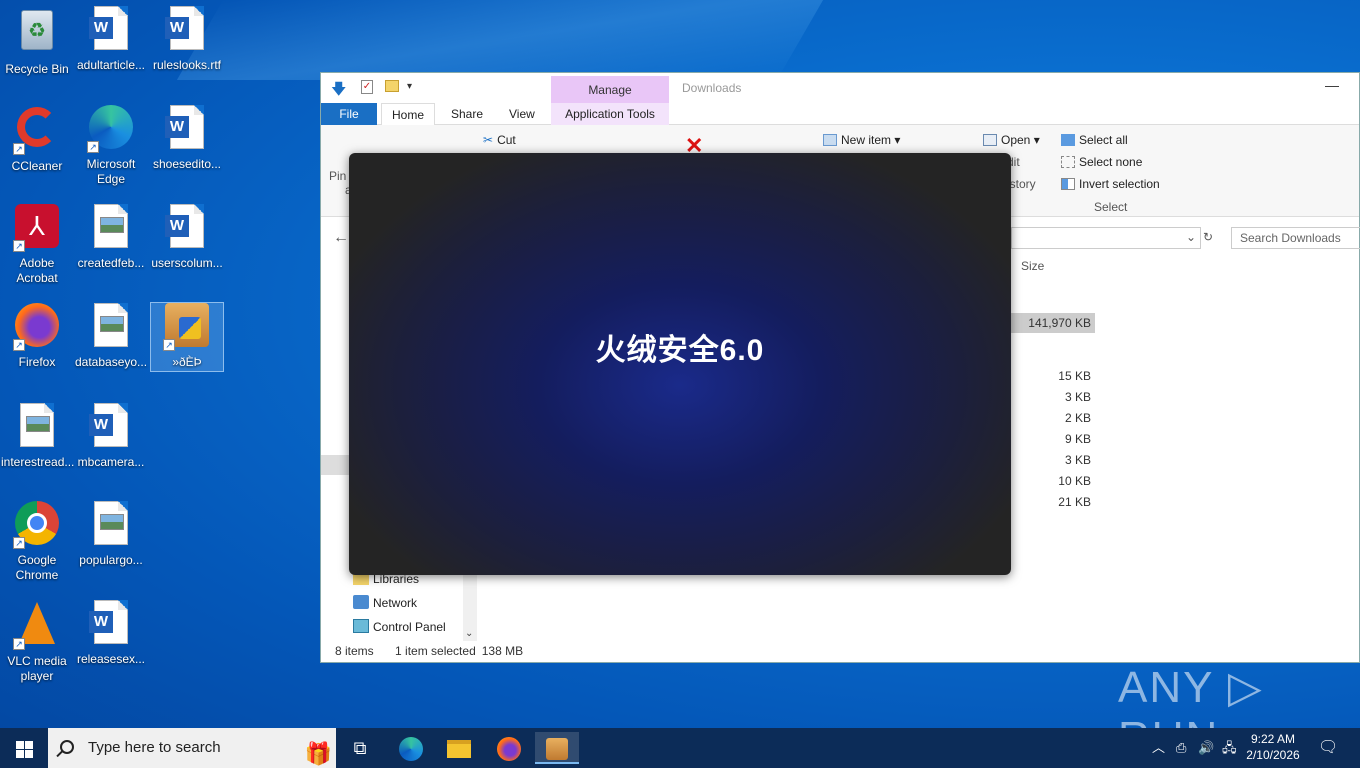  Describe the element at coordinates (409, 86) in the screenshot. I see `customize-qat-icon: ▾` at that location.